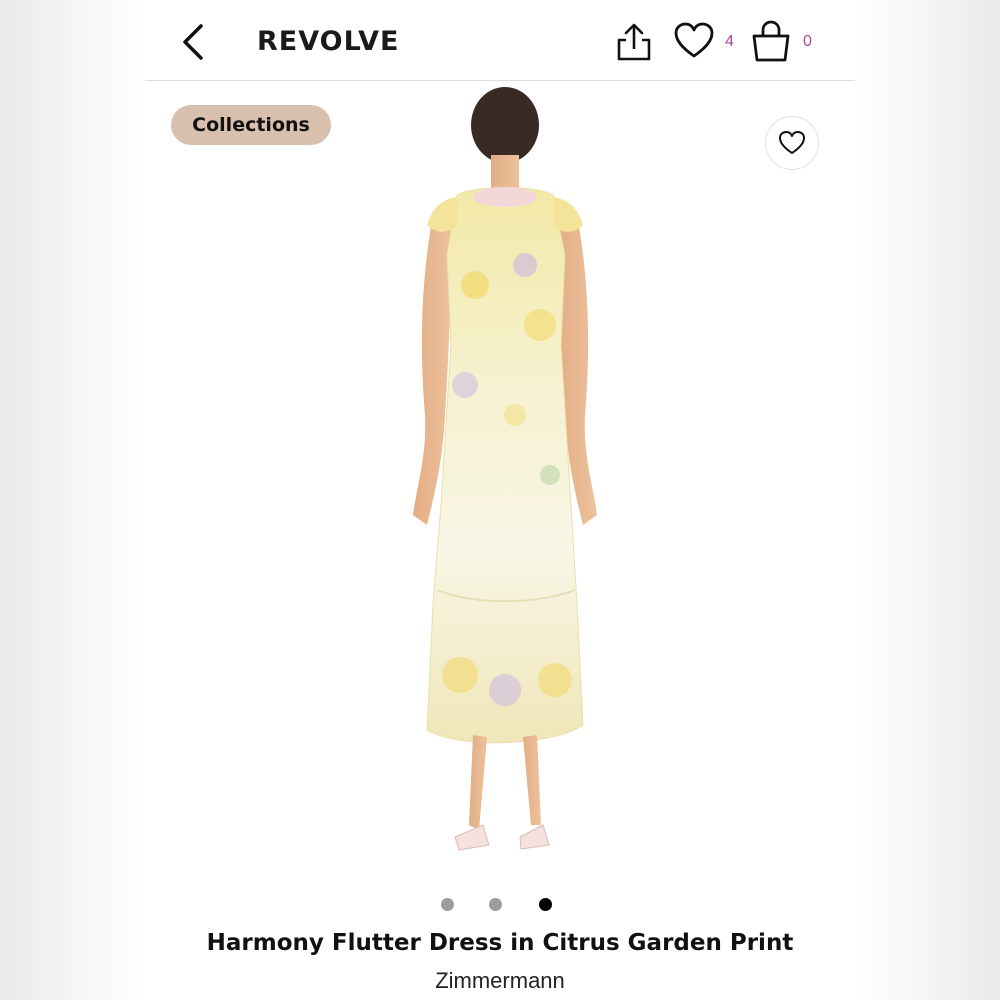 The height and width of the screenshot is (1000, 1000). I want to click on collections-badge: Collections, so click(251, 125).